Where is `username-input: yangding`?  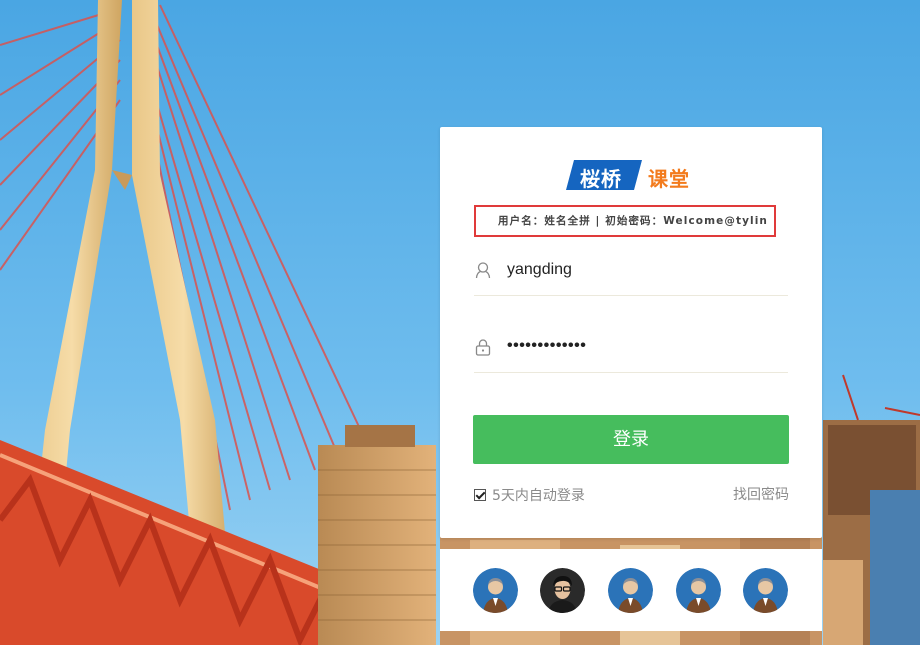
username-input: yangding is located at coordinates (539, 270).